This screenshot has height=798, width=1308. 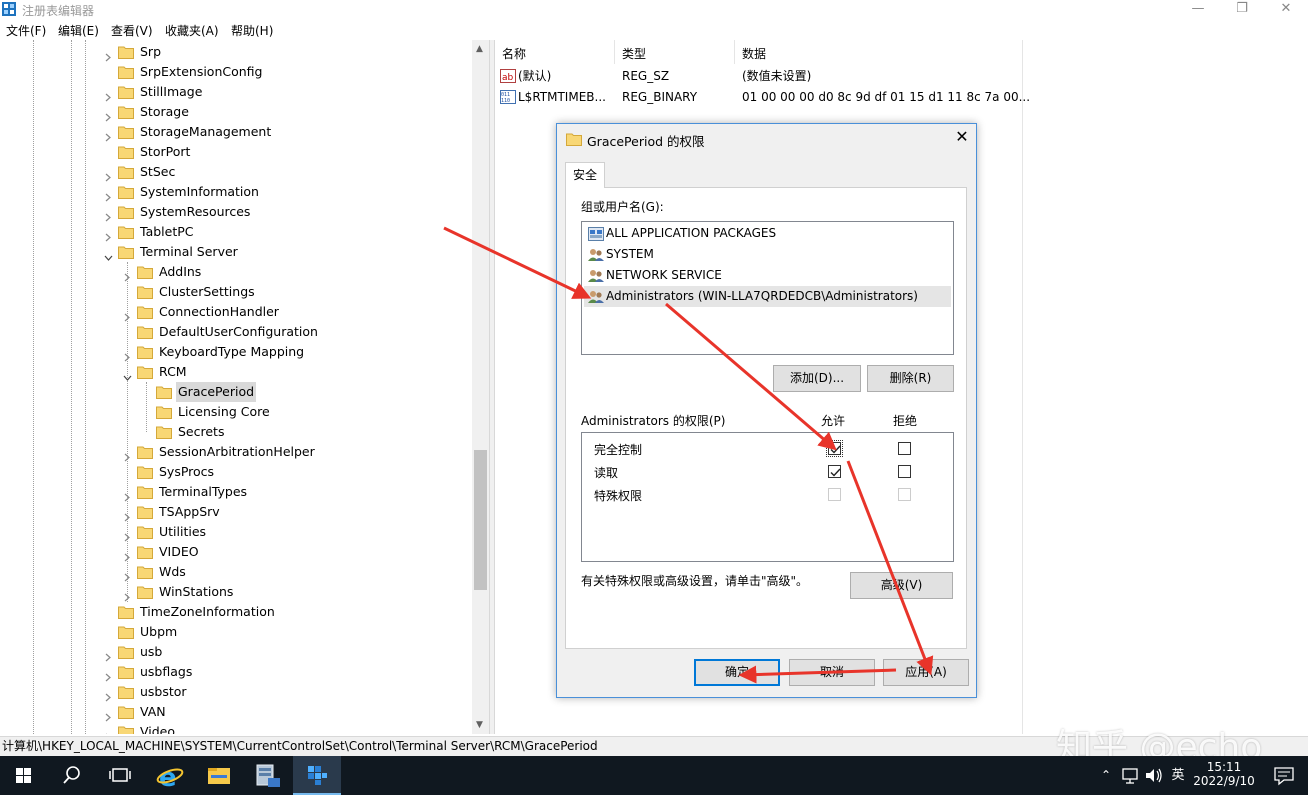 What do you see at coordinates (634, 53) in the screenshot?
I see `col-header-type: 类型` at bounding box center [634, 53].